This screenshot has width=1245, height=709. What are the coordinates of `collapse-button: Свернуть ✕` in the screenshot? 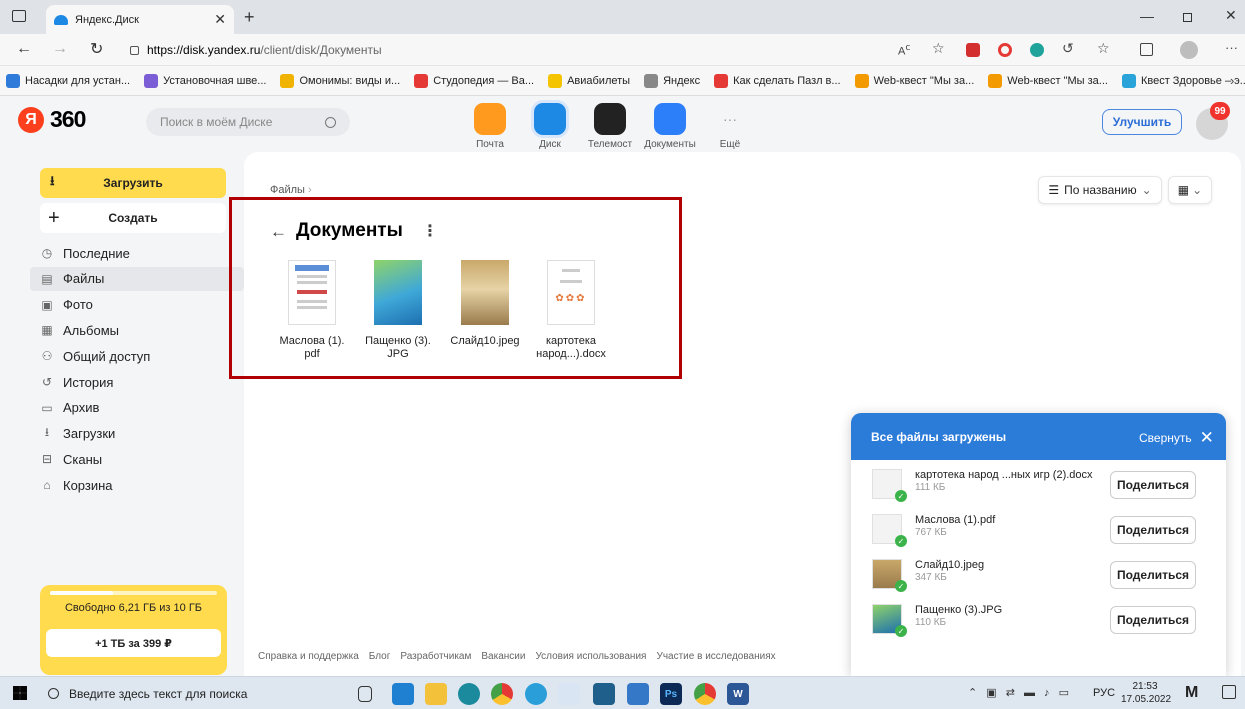 It's located at (1176, 438).